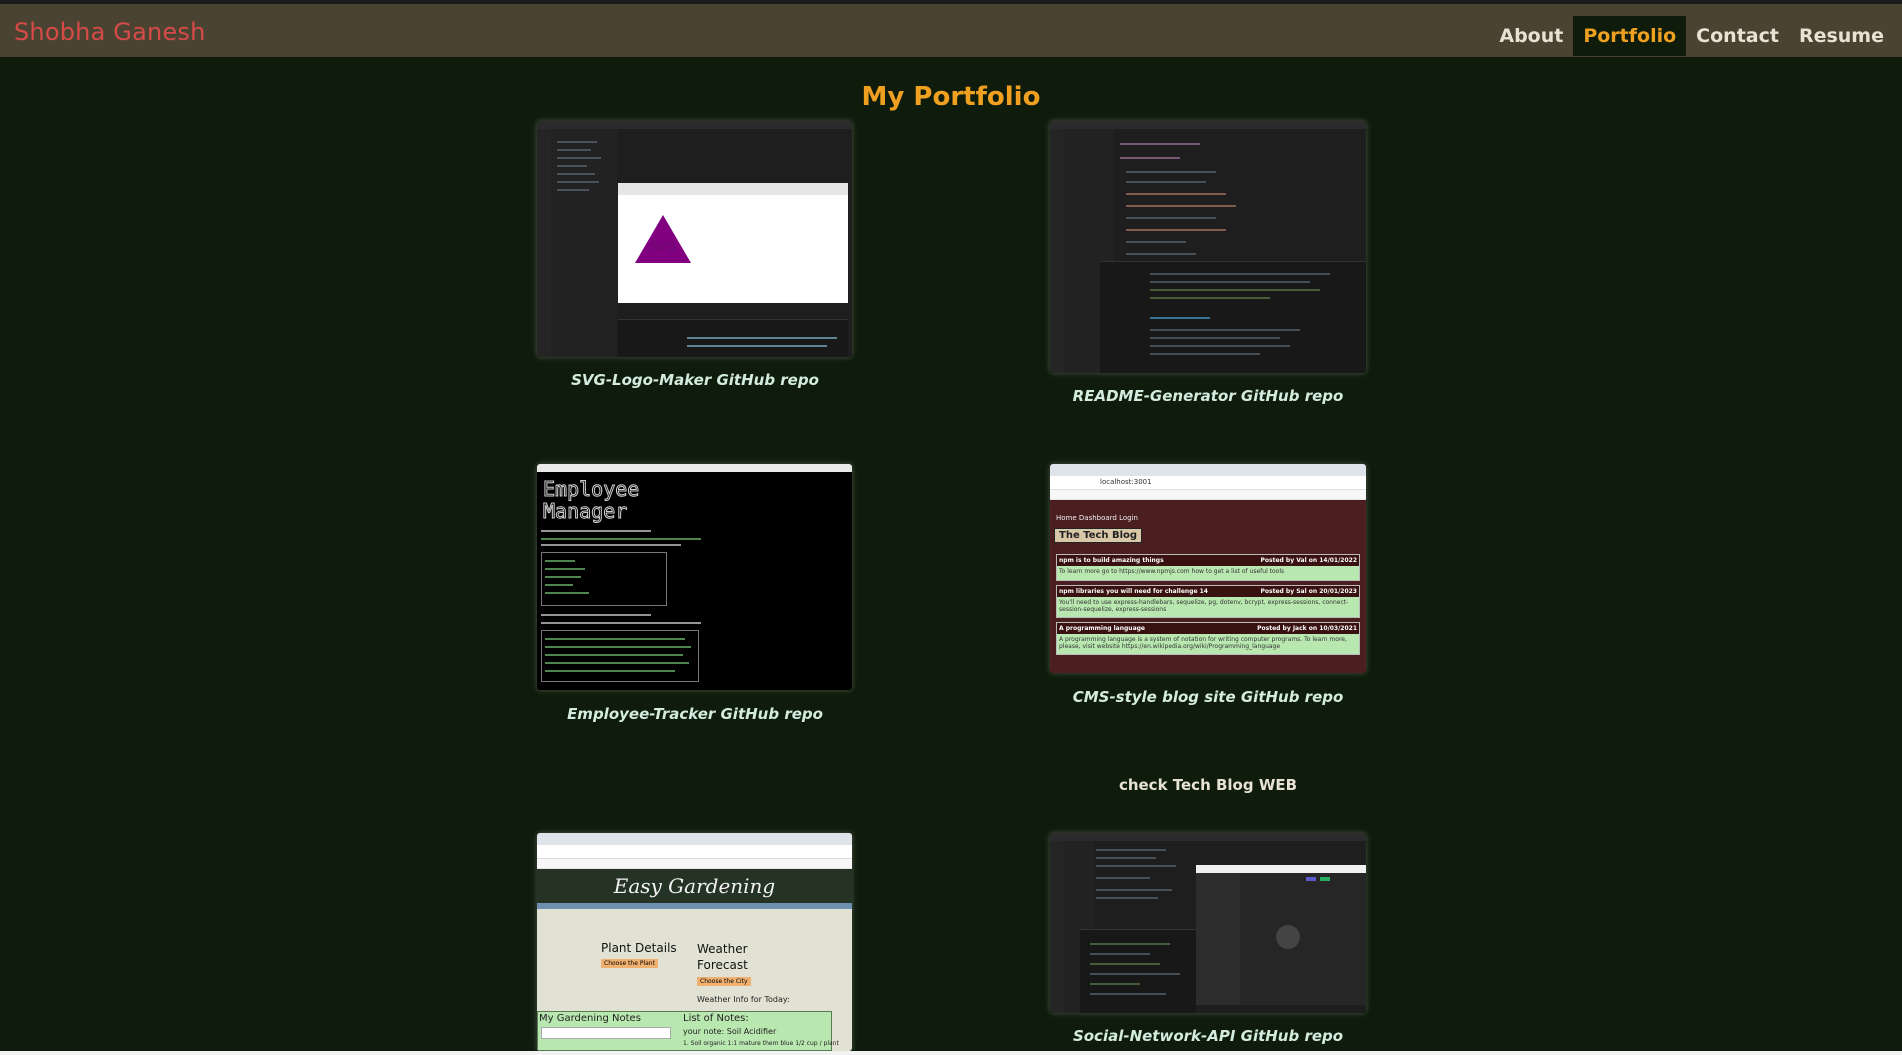  What do you see at coordinates (1841, 36) in the screenshot?
I see `nav-resume: Resume` at bounding box center [1841, 36].